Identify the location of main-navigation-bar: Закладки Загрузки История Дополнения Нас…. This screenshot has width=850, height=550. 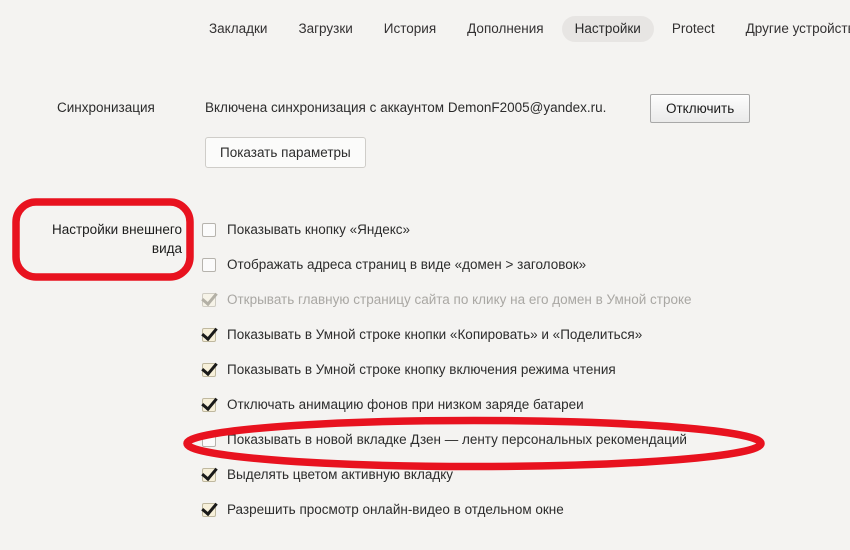
(425, 29).